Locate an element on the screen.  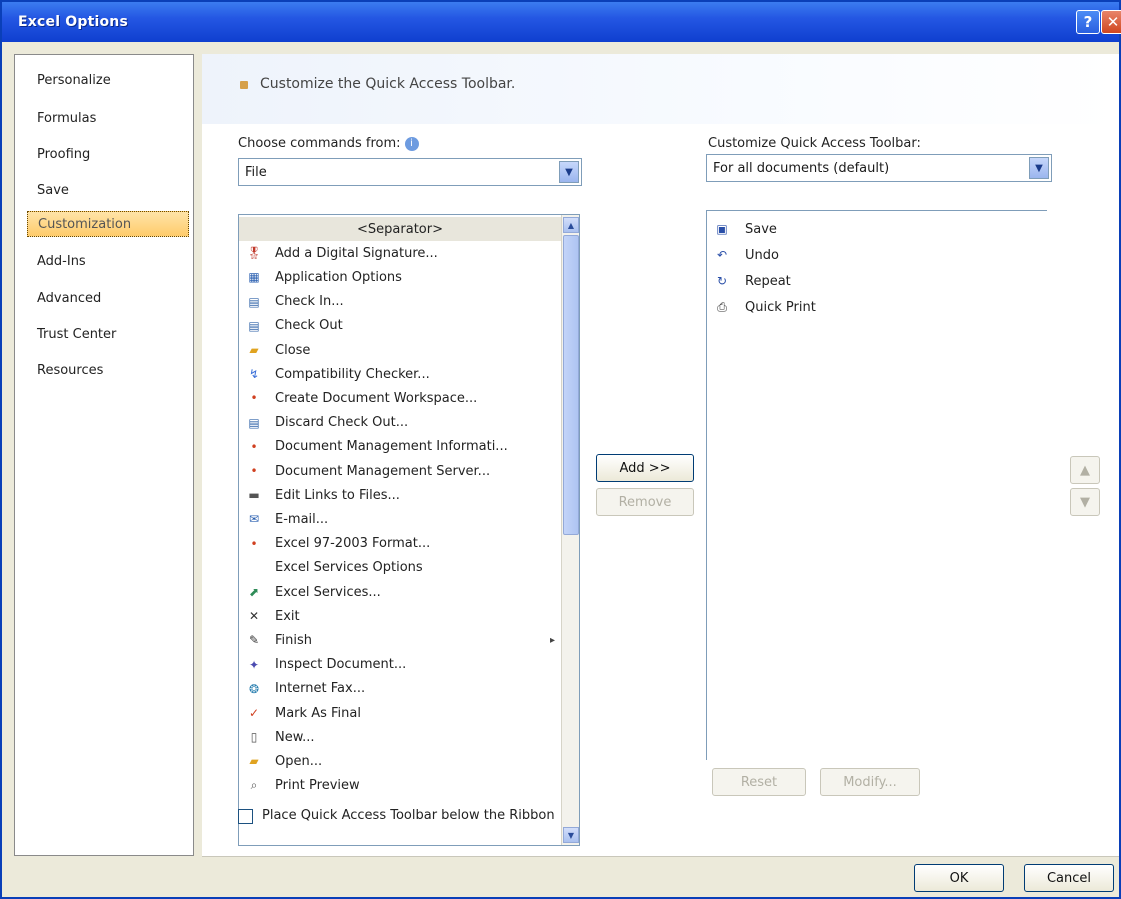
inspect-icon: ✦ is located at coordinates (254, 664).